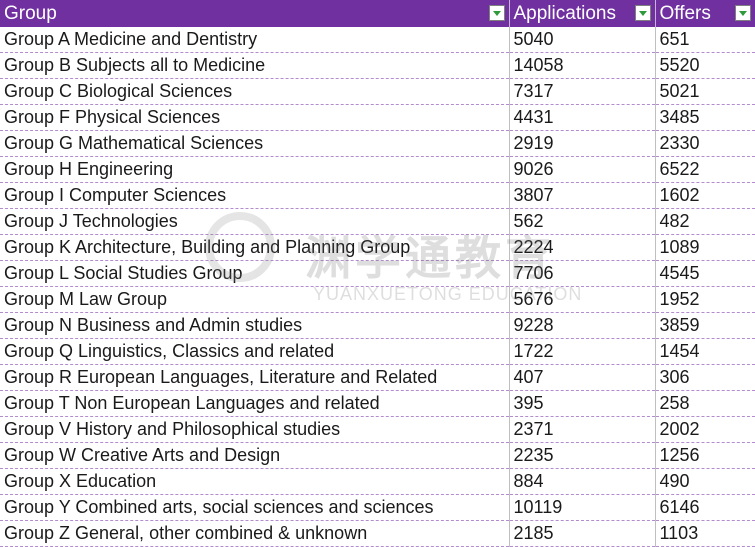  What do you see at coordinates (705, 507) in the screenshot?
I see `cell-offers: 6146` at bounding box center [705, 507].